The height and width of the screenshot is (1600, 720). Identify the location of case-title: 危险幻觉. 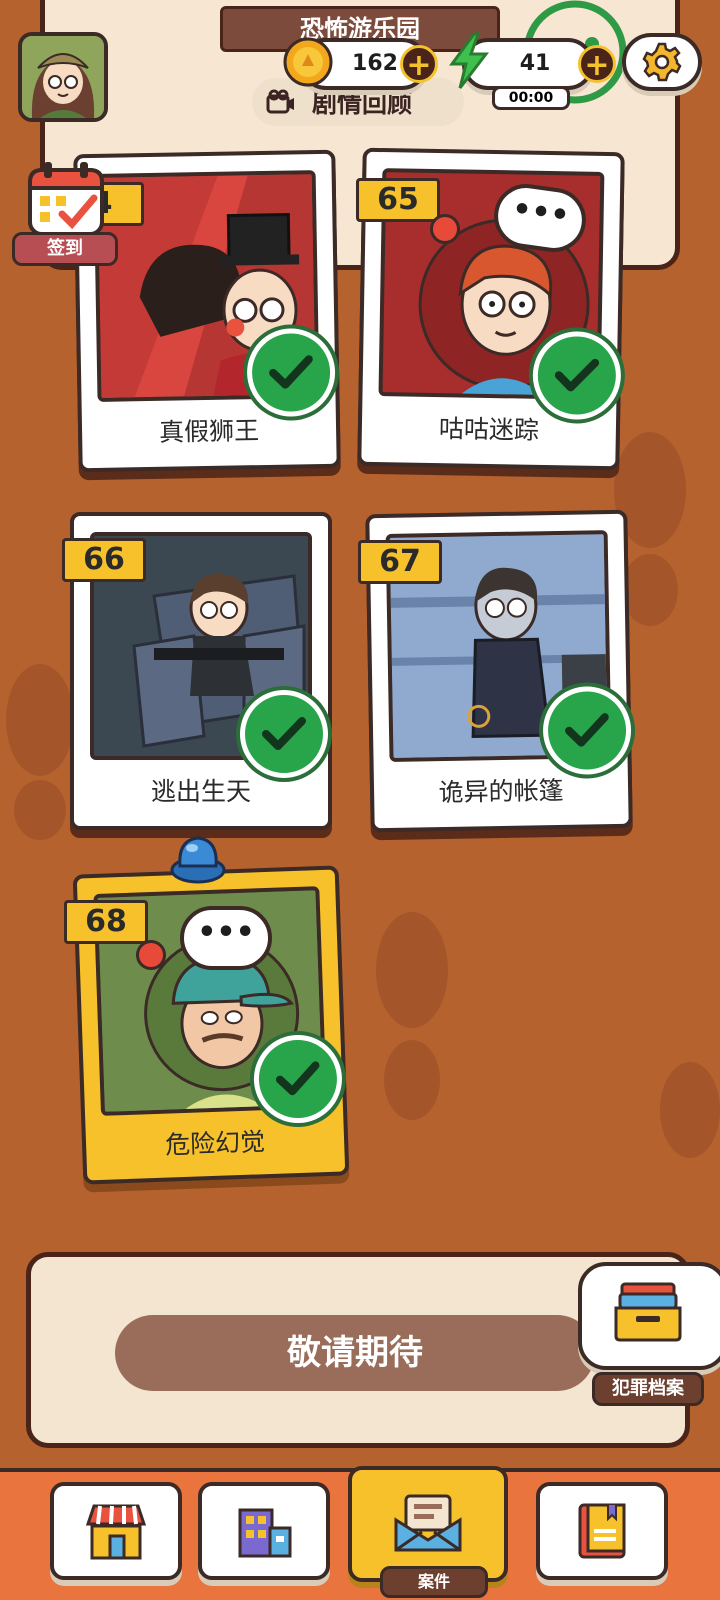
(215, 1143).